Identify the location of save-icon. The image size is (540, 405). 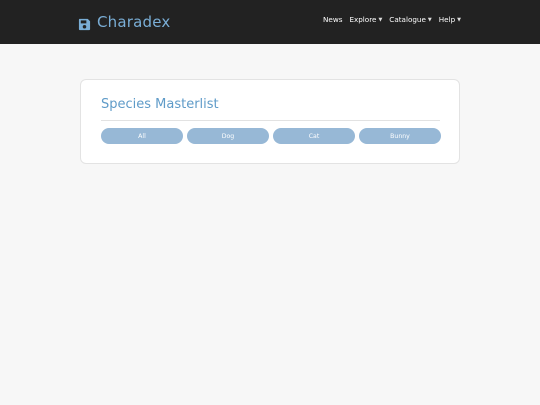
(84, 23).